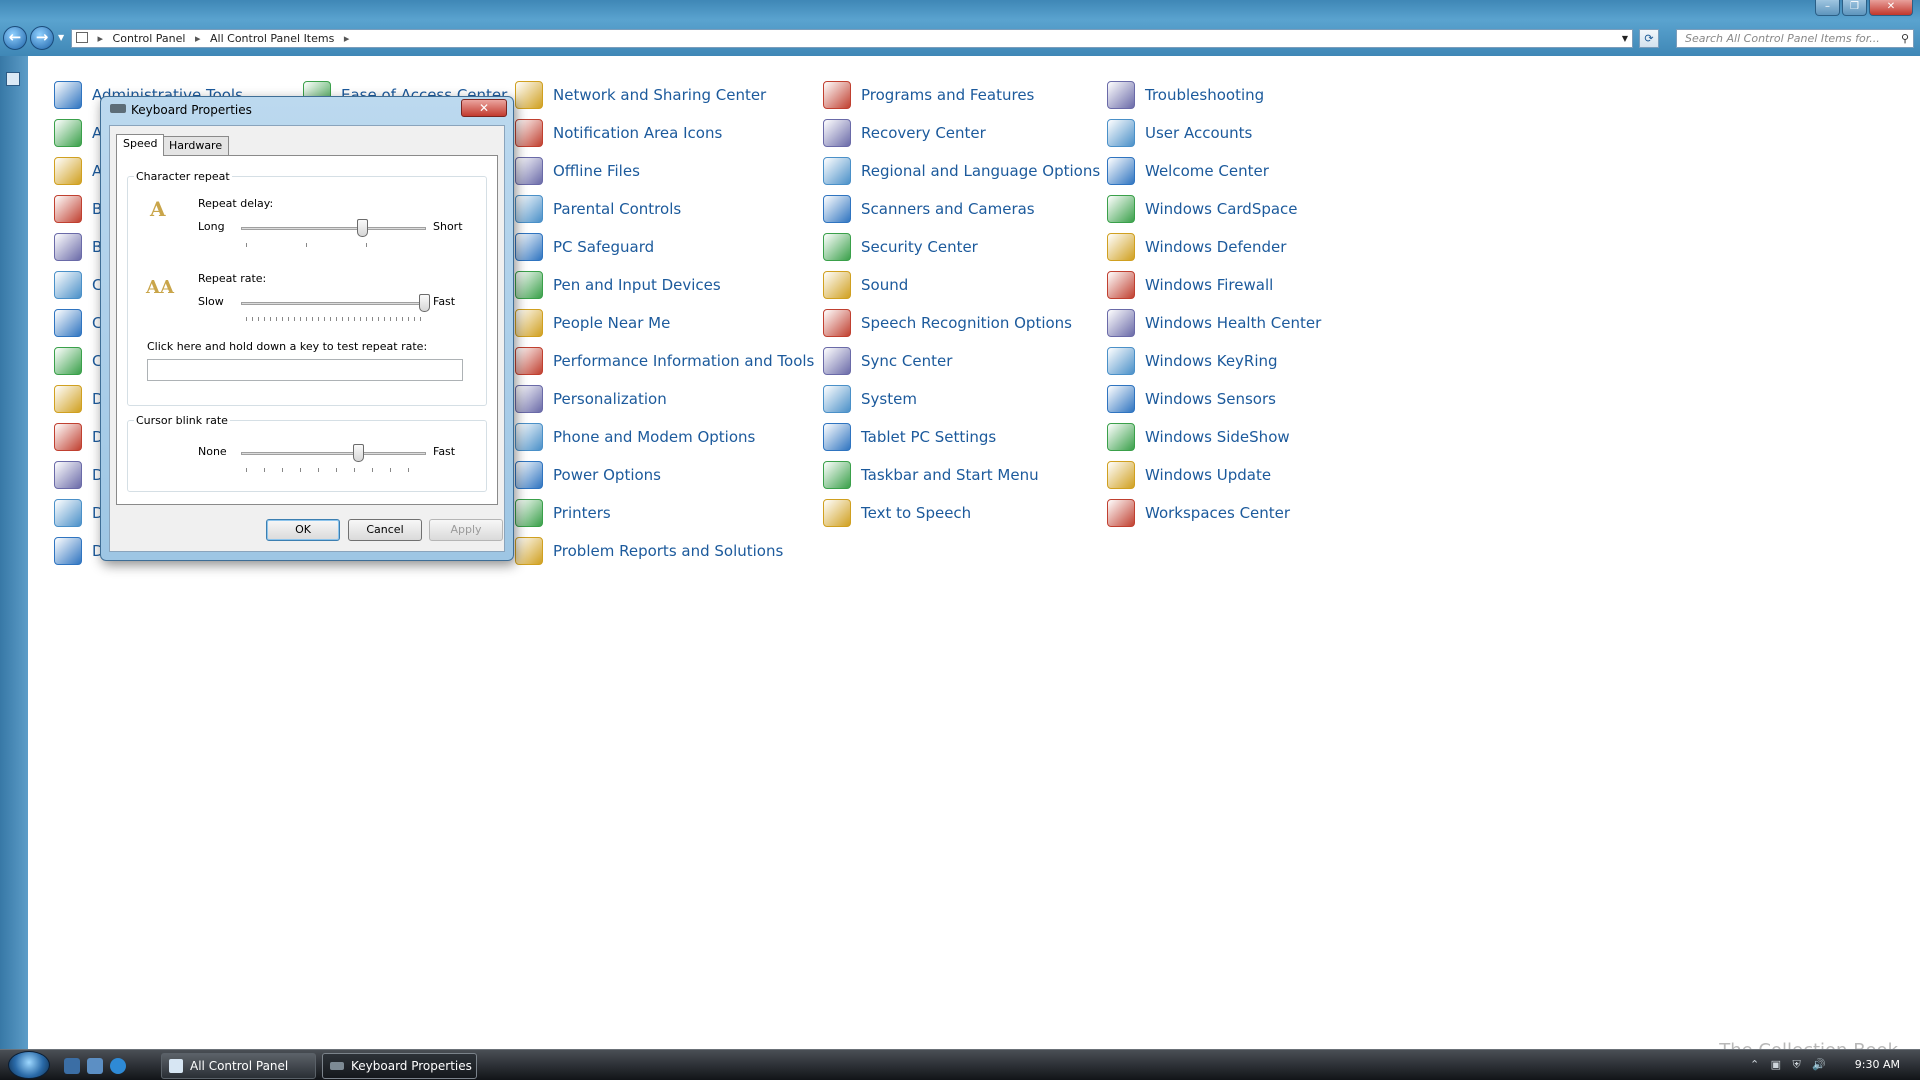 This screenshot has height=1080, width=1920. What do you see at coordinates (1827, 8) in the screenshot?
I see `minimize-button: –` at bounding box center [1827, 8].